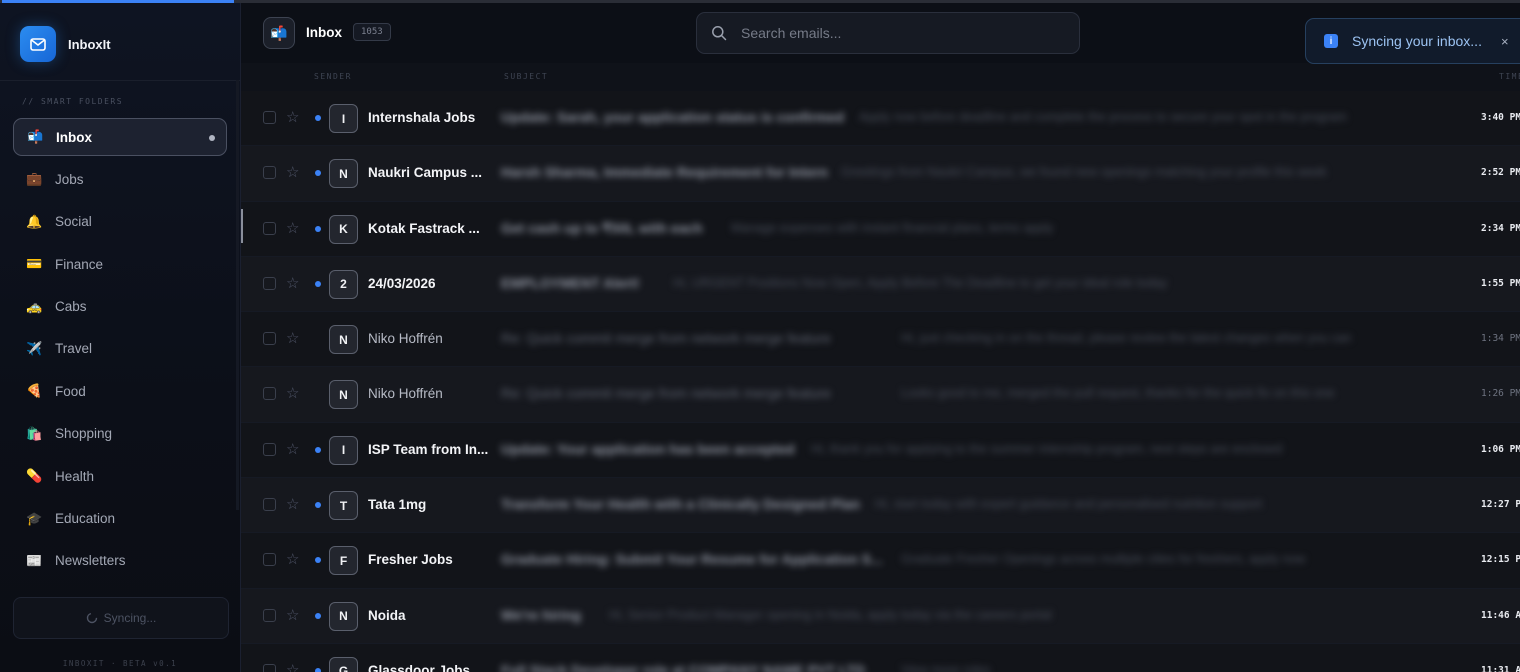  I want to click on mailbox-icon: 📬, so click(35, 136).